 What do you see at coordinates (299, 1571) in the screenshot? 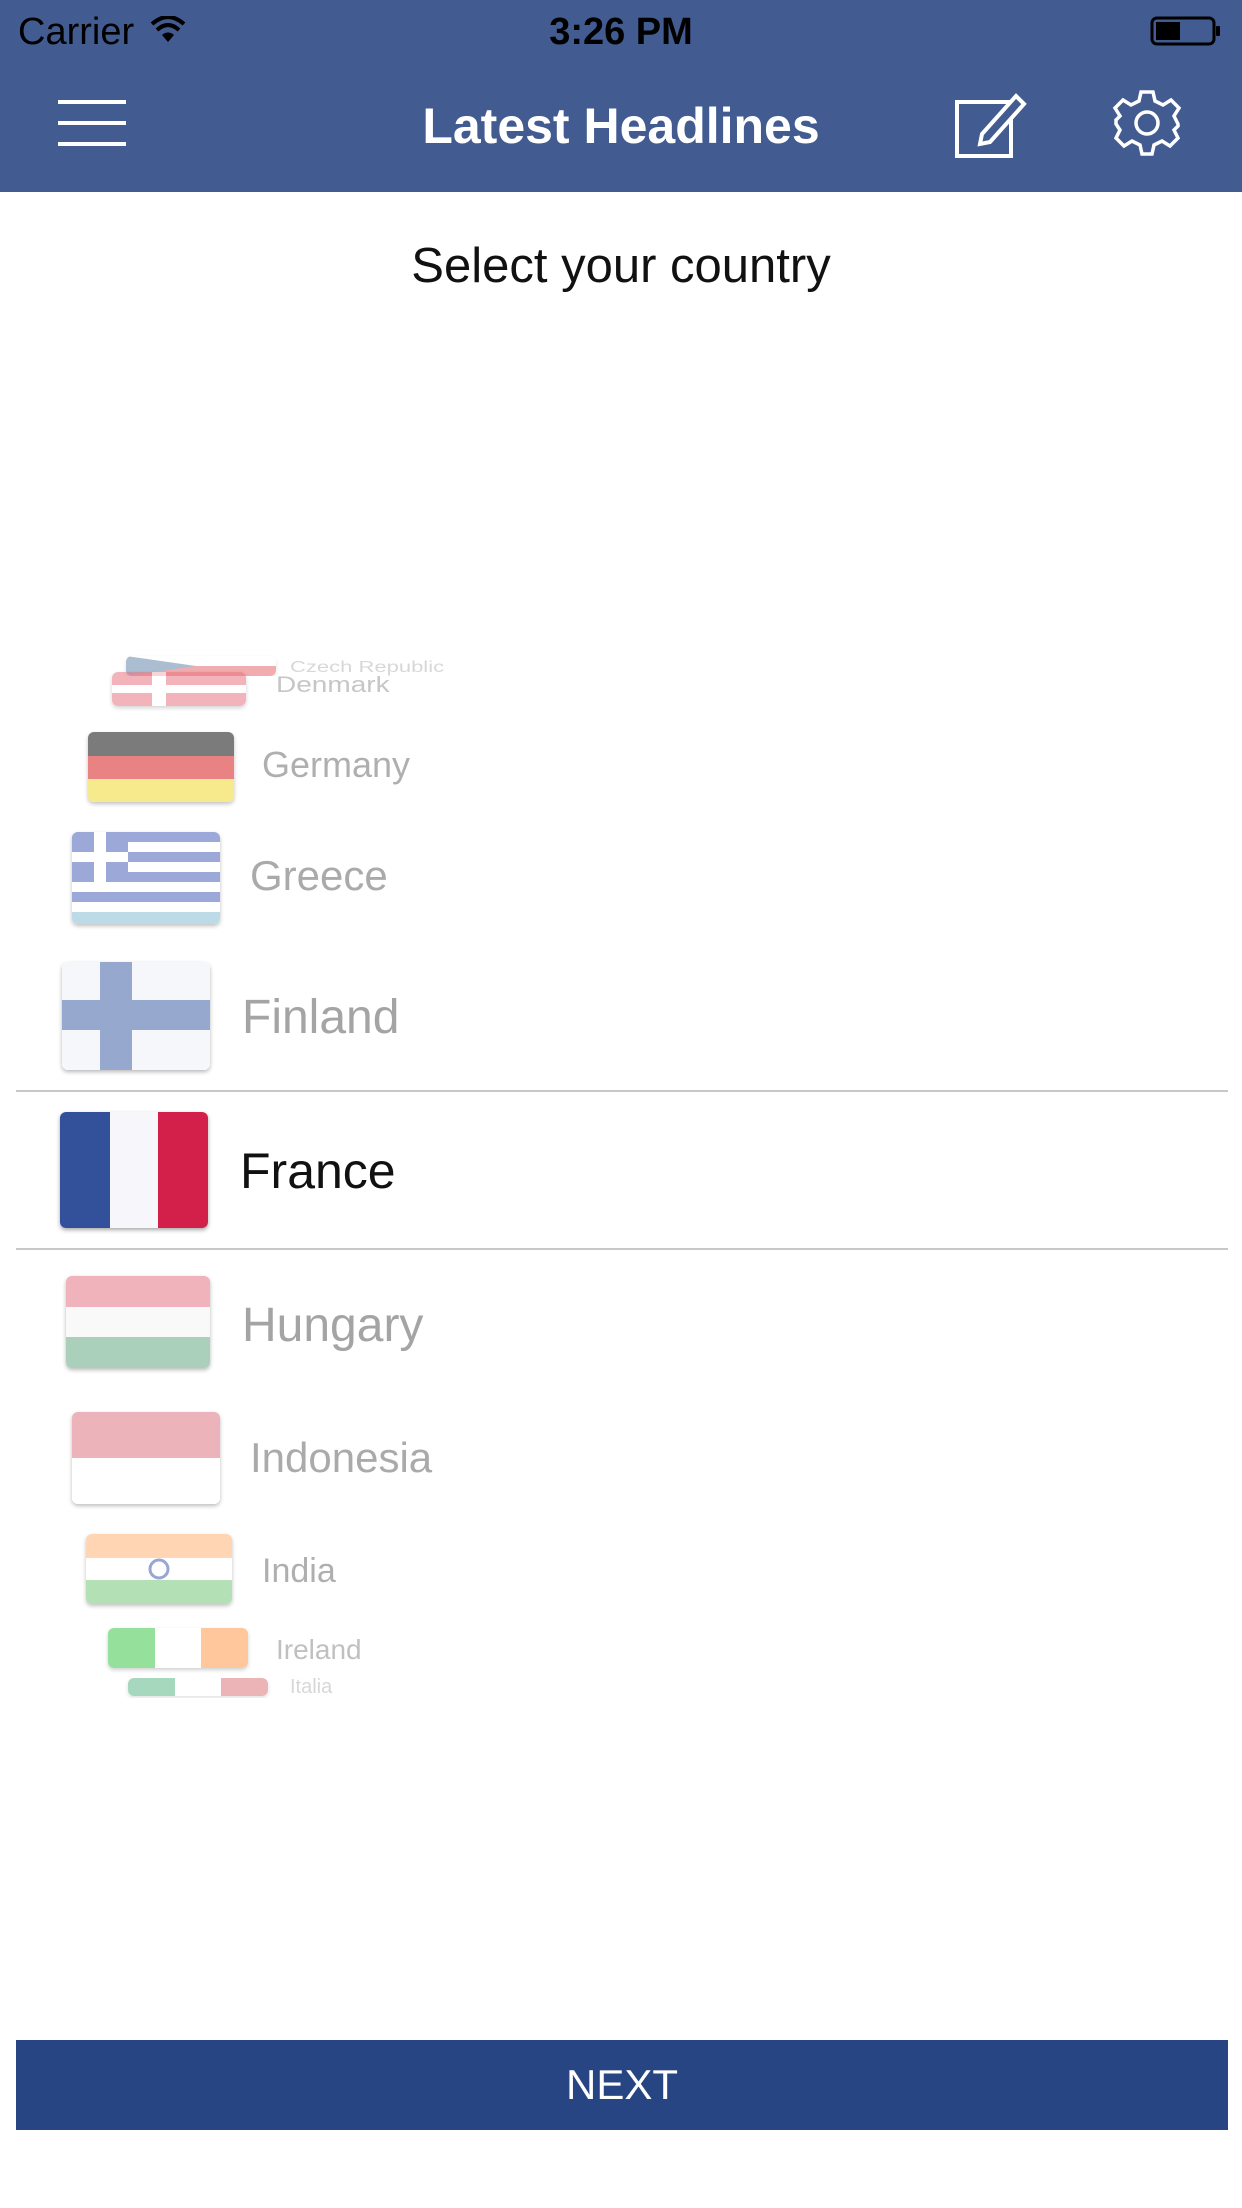
I see `picker-item-label: India` at bounding box center [299, 1571].